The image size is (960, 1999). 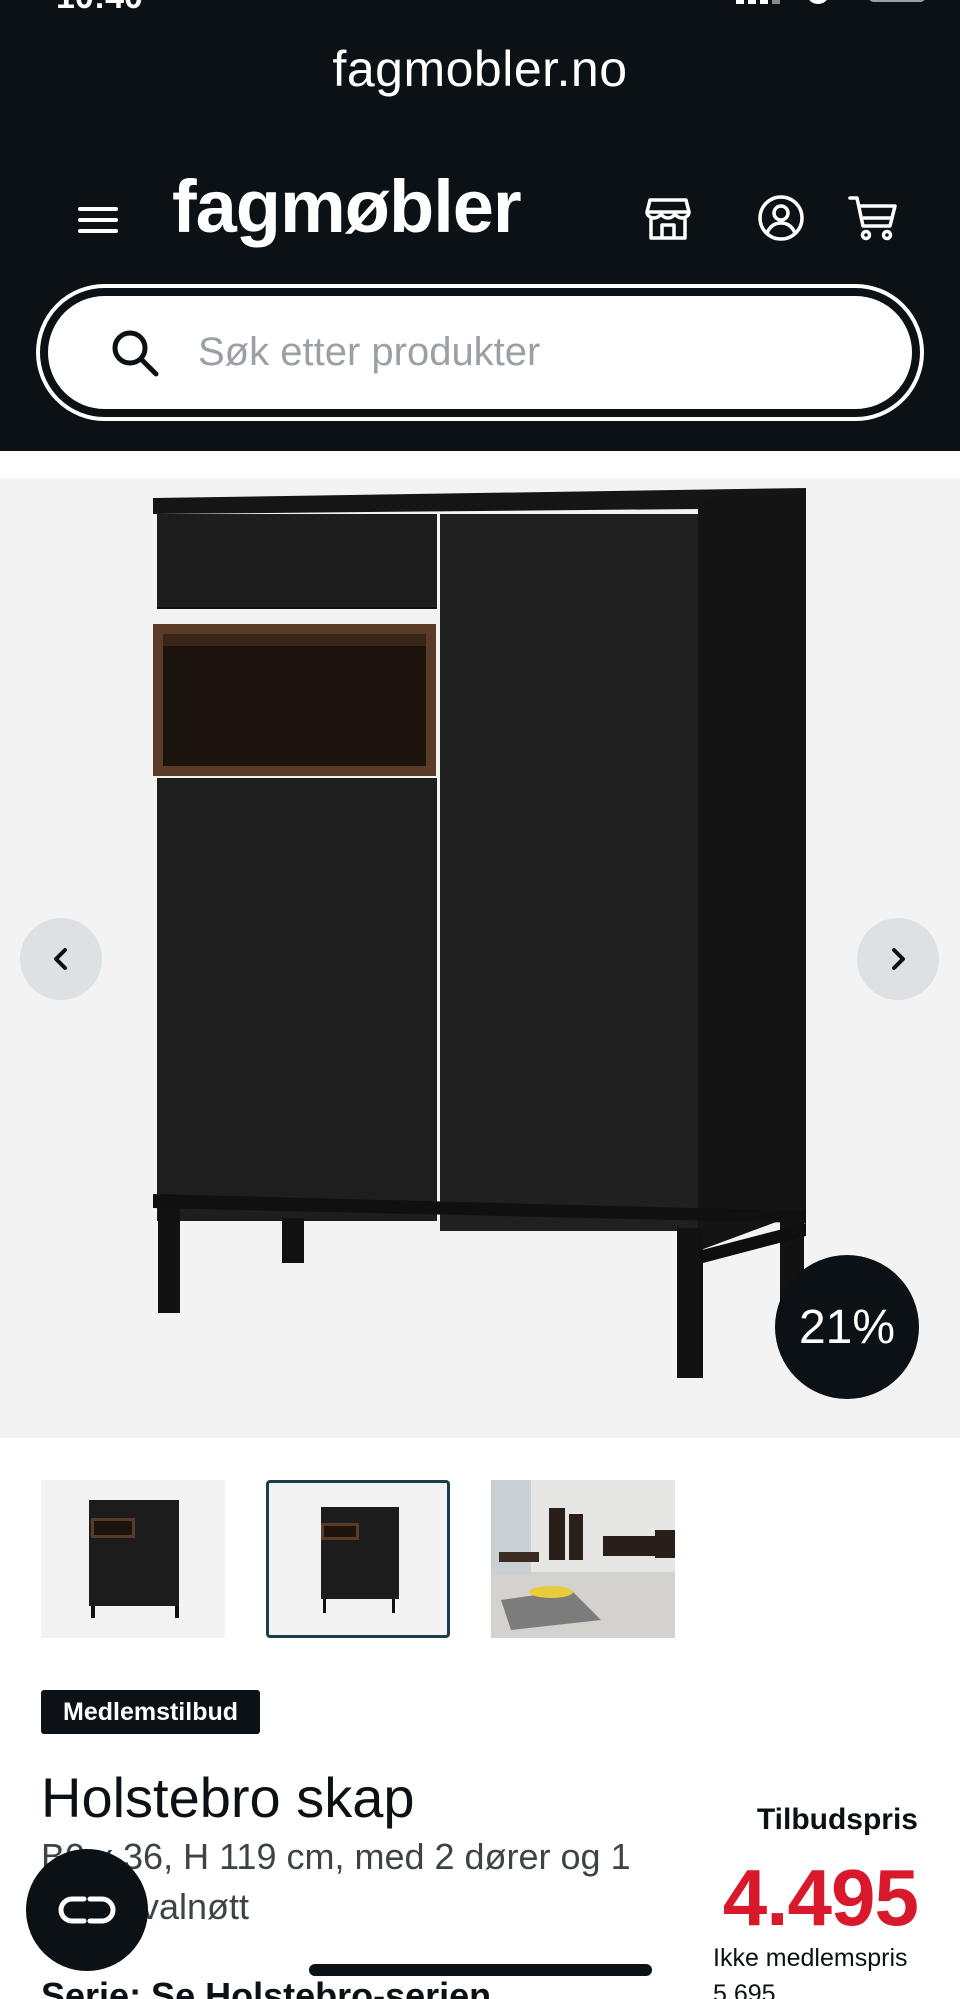 I want to click on nonmember-price: 5.695, so click(x=744, y=1989).